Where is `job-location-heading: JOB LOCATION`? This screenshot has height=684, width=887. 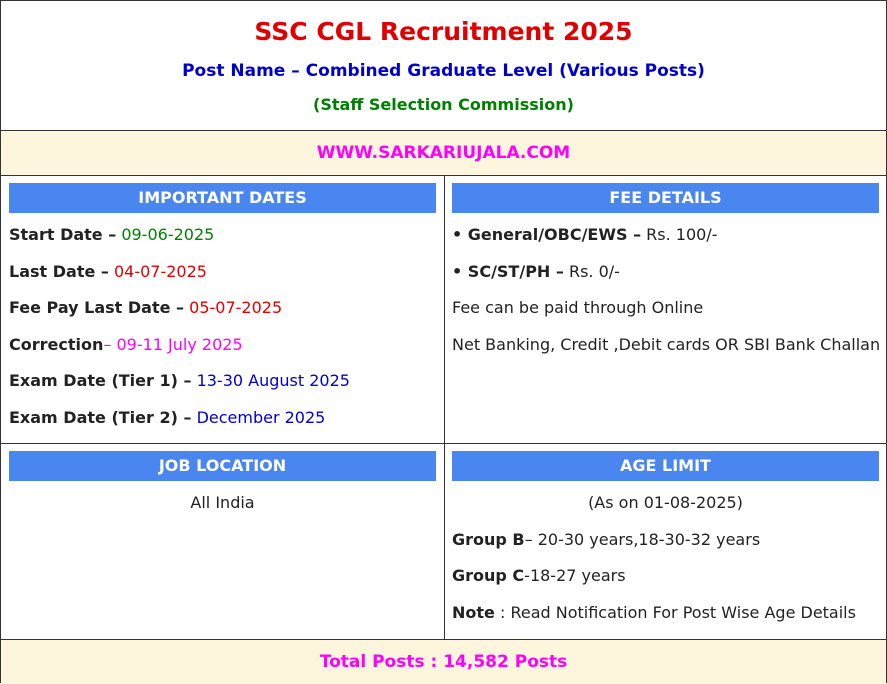 job-location-heading: JOB LOCATION is located at coordinates (222, 466).